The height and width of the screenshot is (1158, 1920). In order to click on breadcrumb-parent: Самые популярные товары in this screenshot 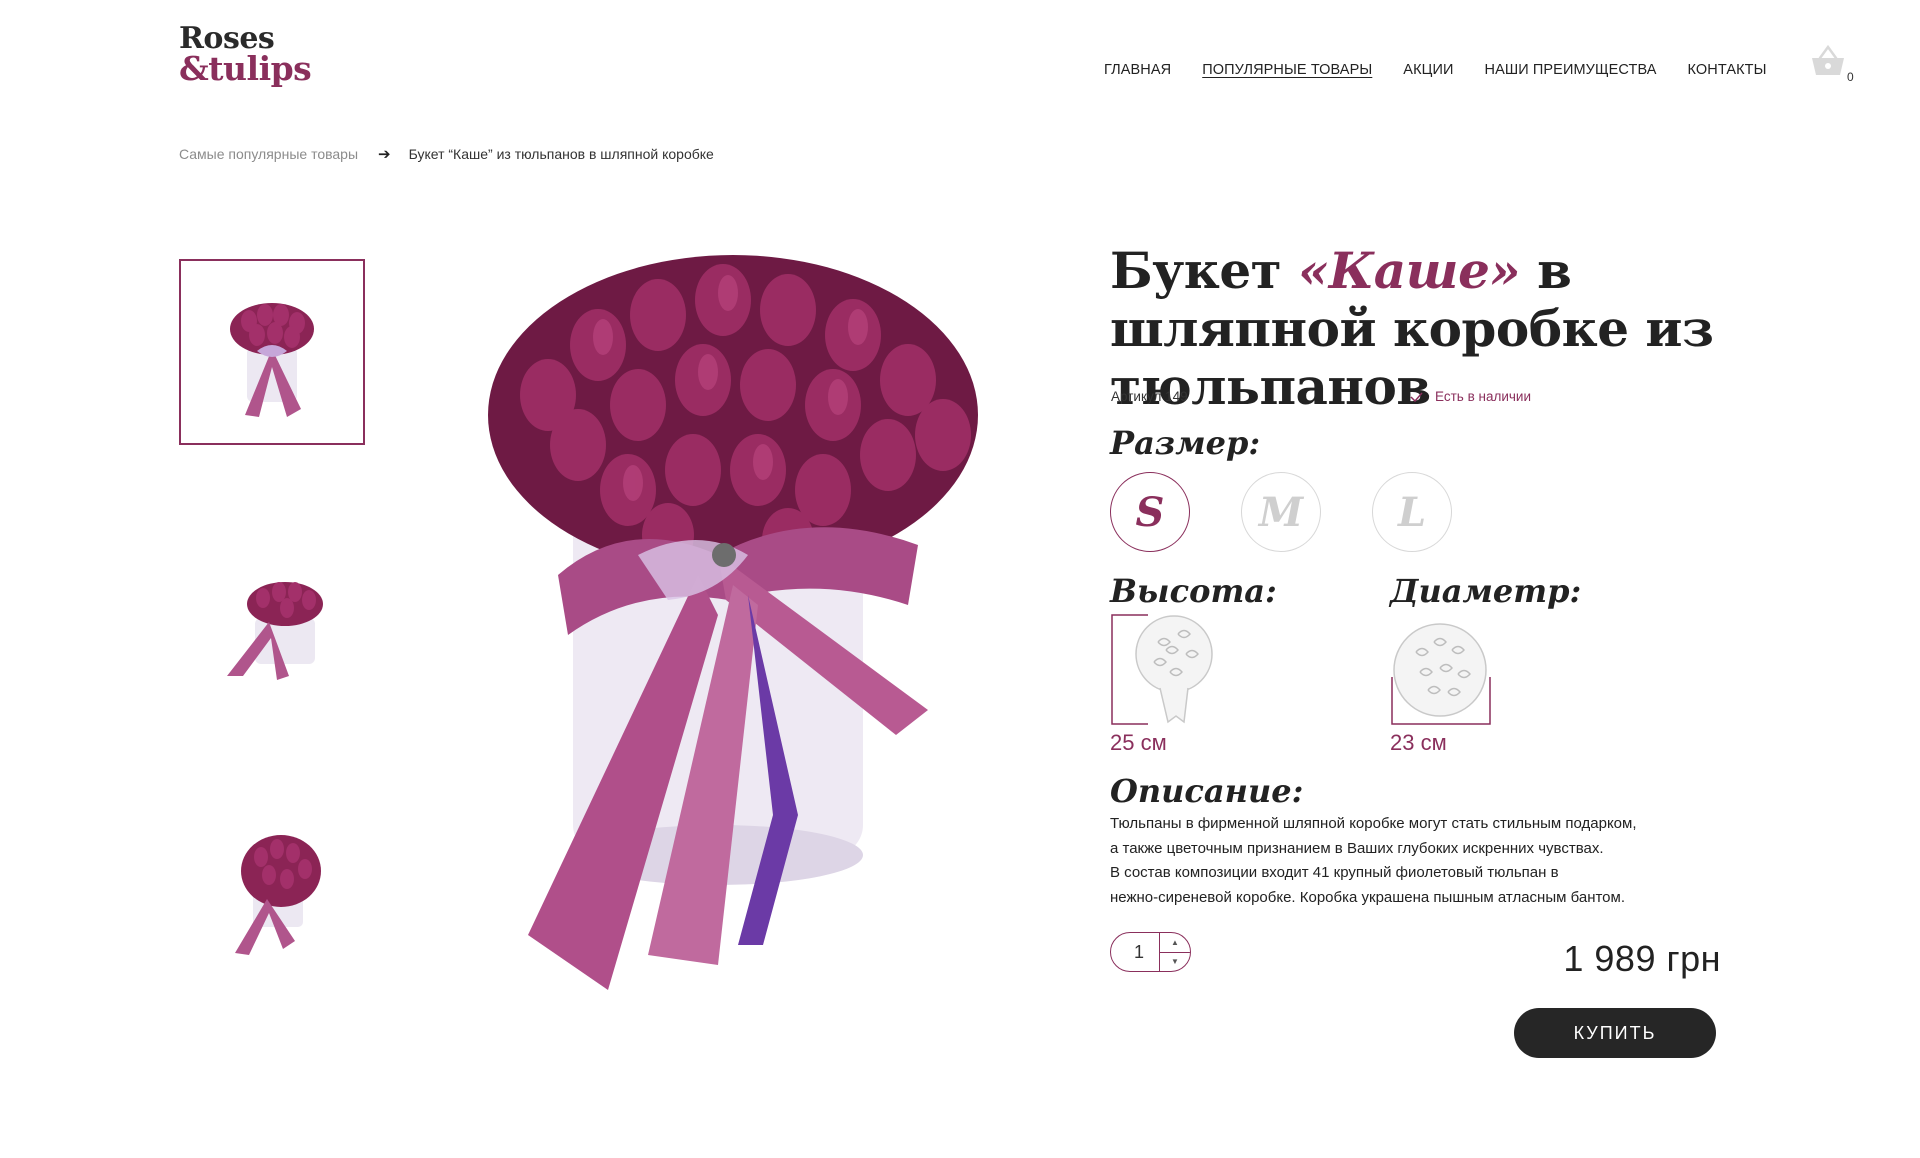, I will do `click(268, 154)`.